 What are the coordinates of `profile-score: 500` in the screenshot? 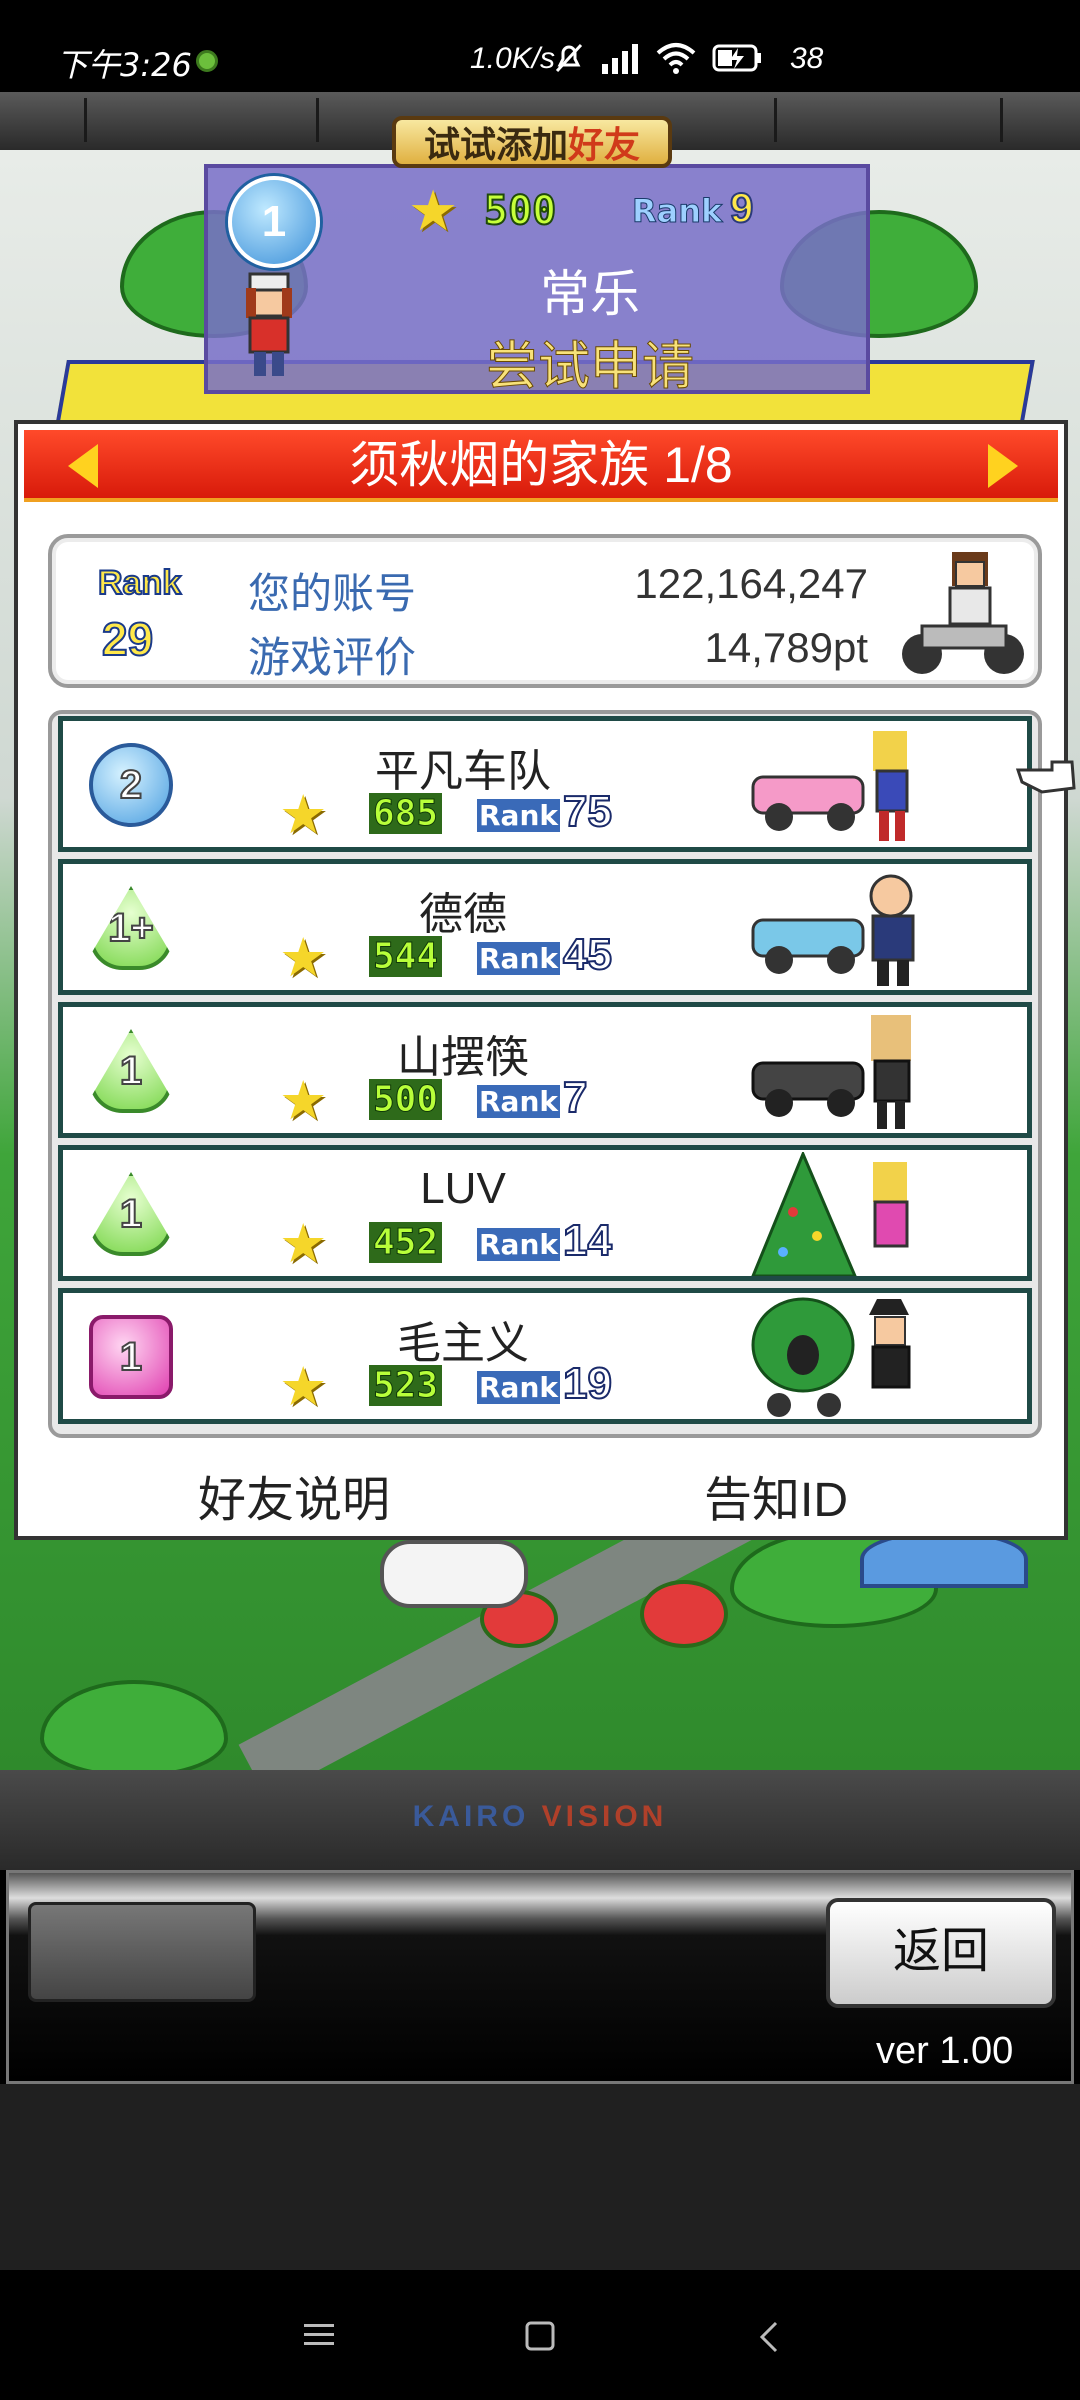 It's located at (520, 211).